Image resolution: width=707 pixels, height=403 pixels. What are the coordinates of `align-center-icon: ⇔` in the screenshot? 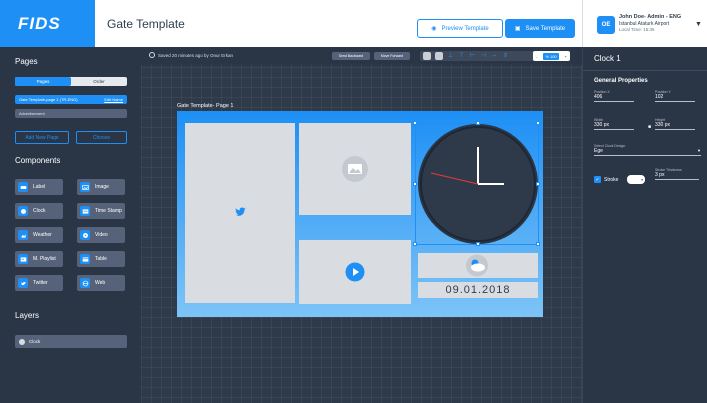 It's located at (494, 56).